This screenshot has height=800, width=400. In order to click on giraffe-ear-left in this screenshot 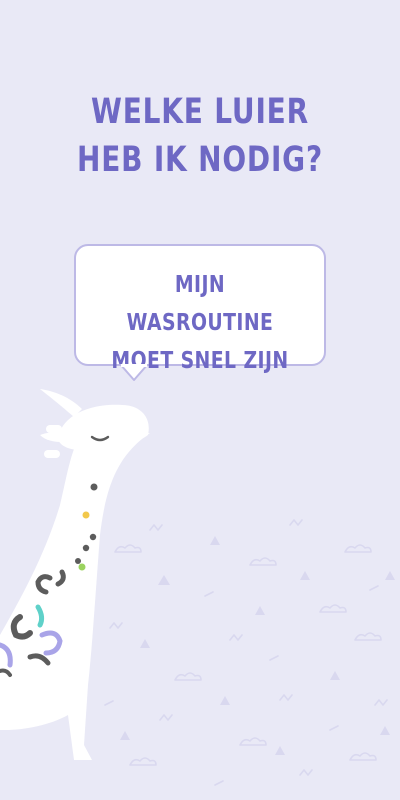, I will do `click(61, 403)`.